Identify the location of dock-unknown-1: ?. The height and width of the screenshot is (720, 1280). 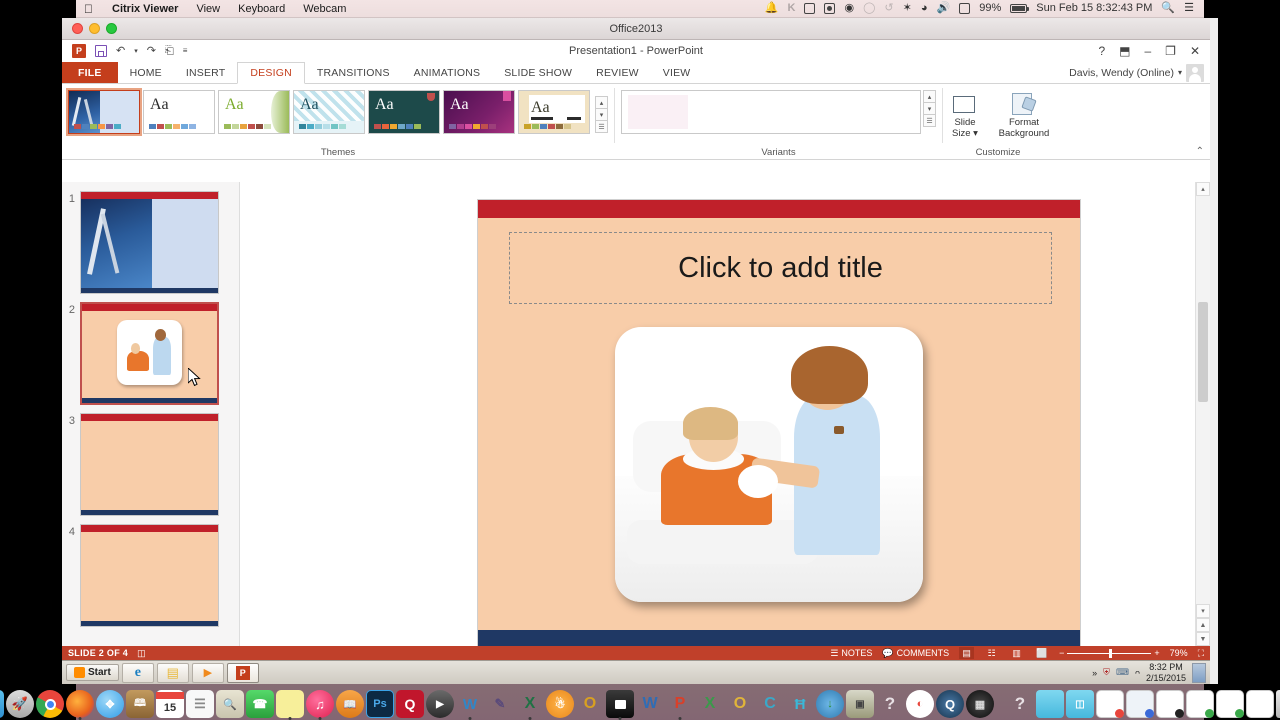
(890, 704).